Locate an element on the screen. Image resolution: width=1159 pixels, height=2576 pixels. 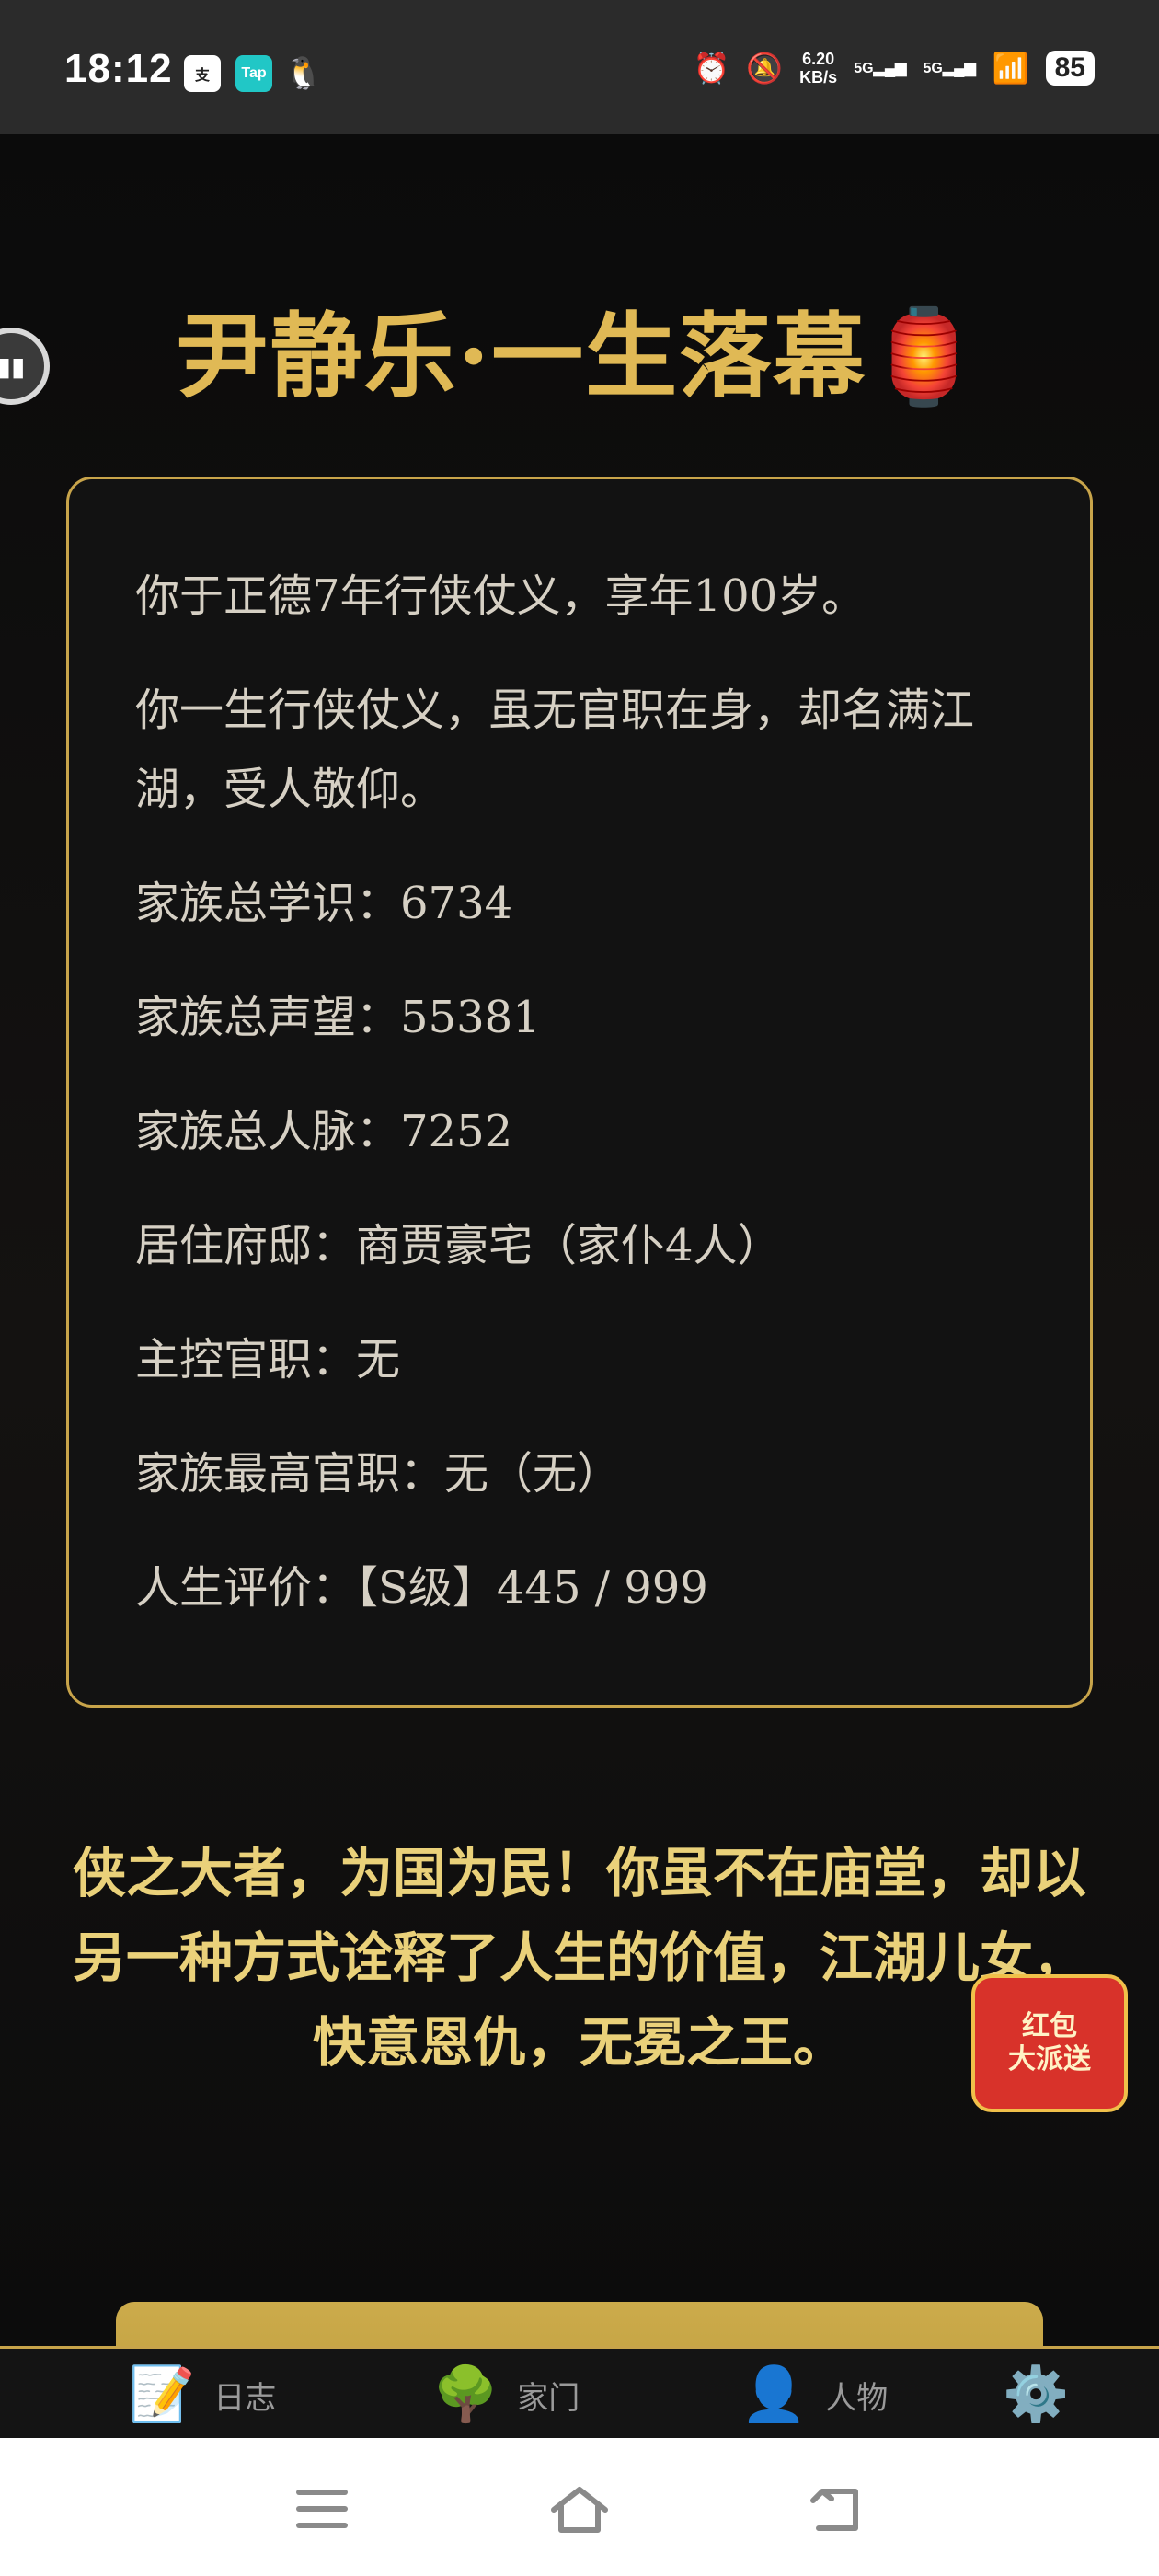
back-icon is located at coordinates (837, 2510).